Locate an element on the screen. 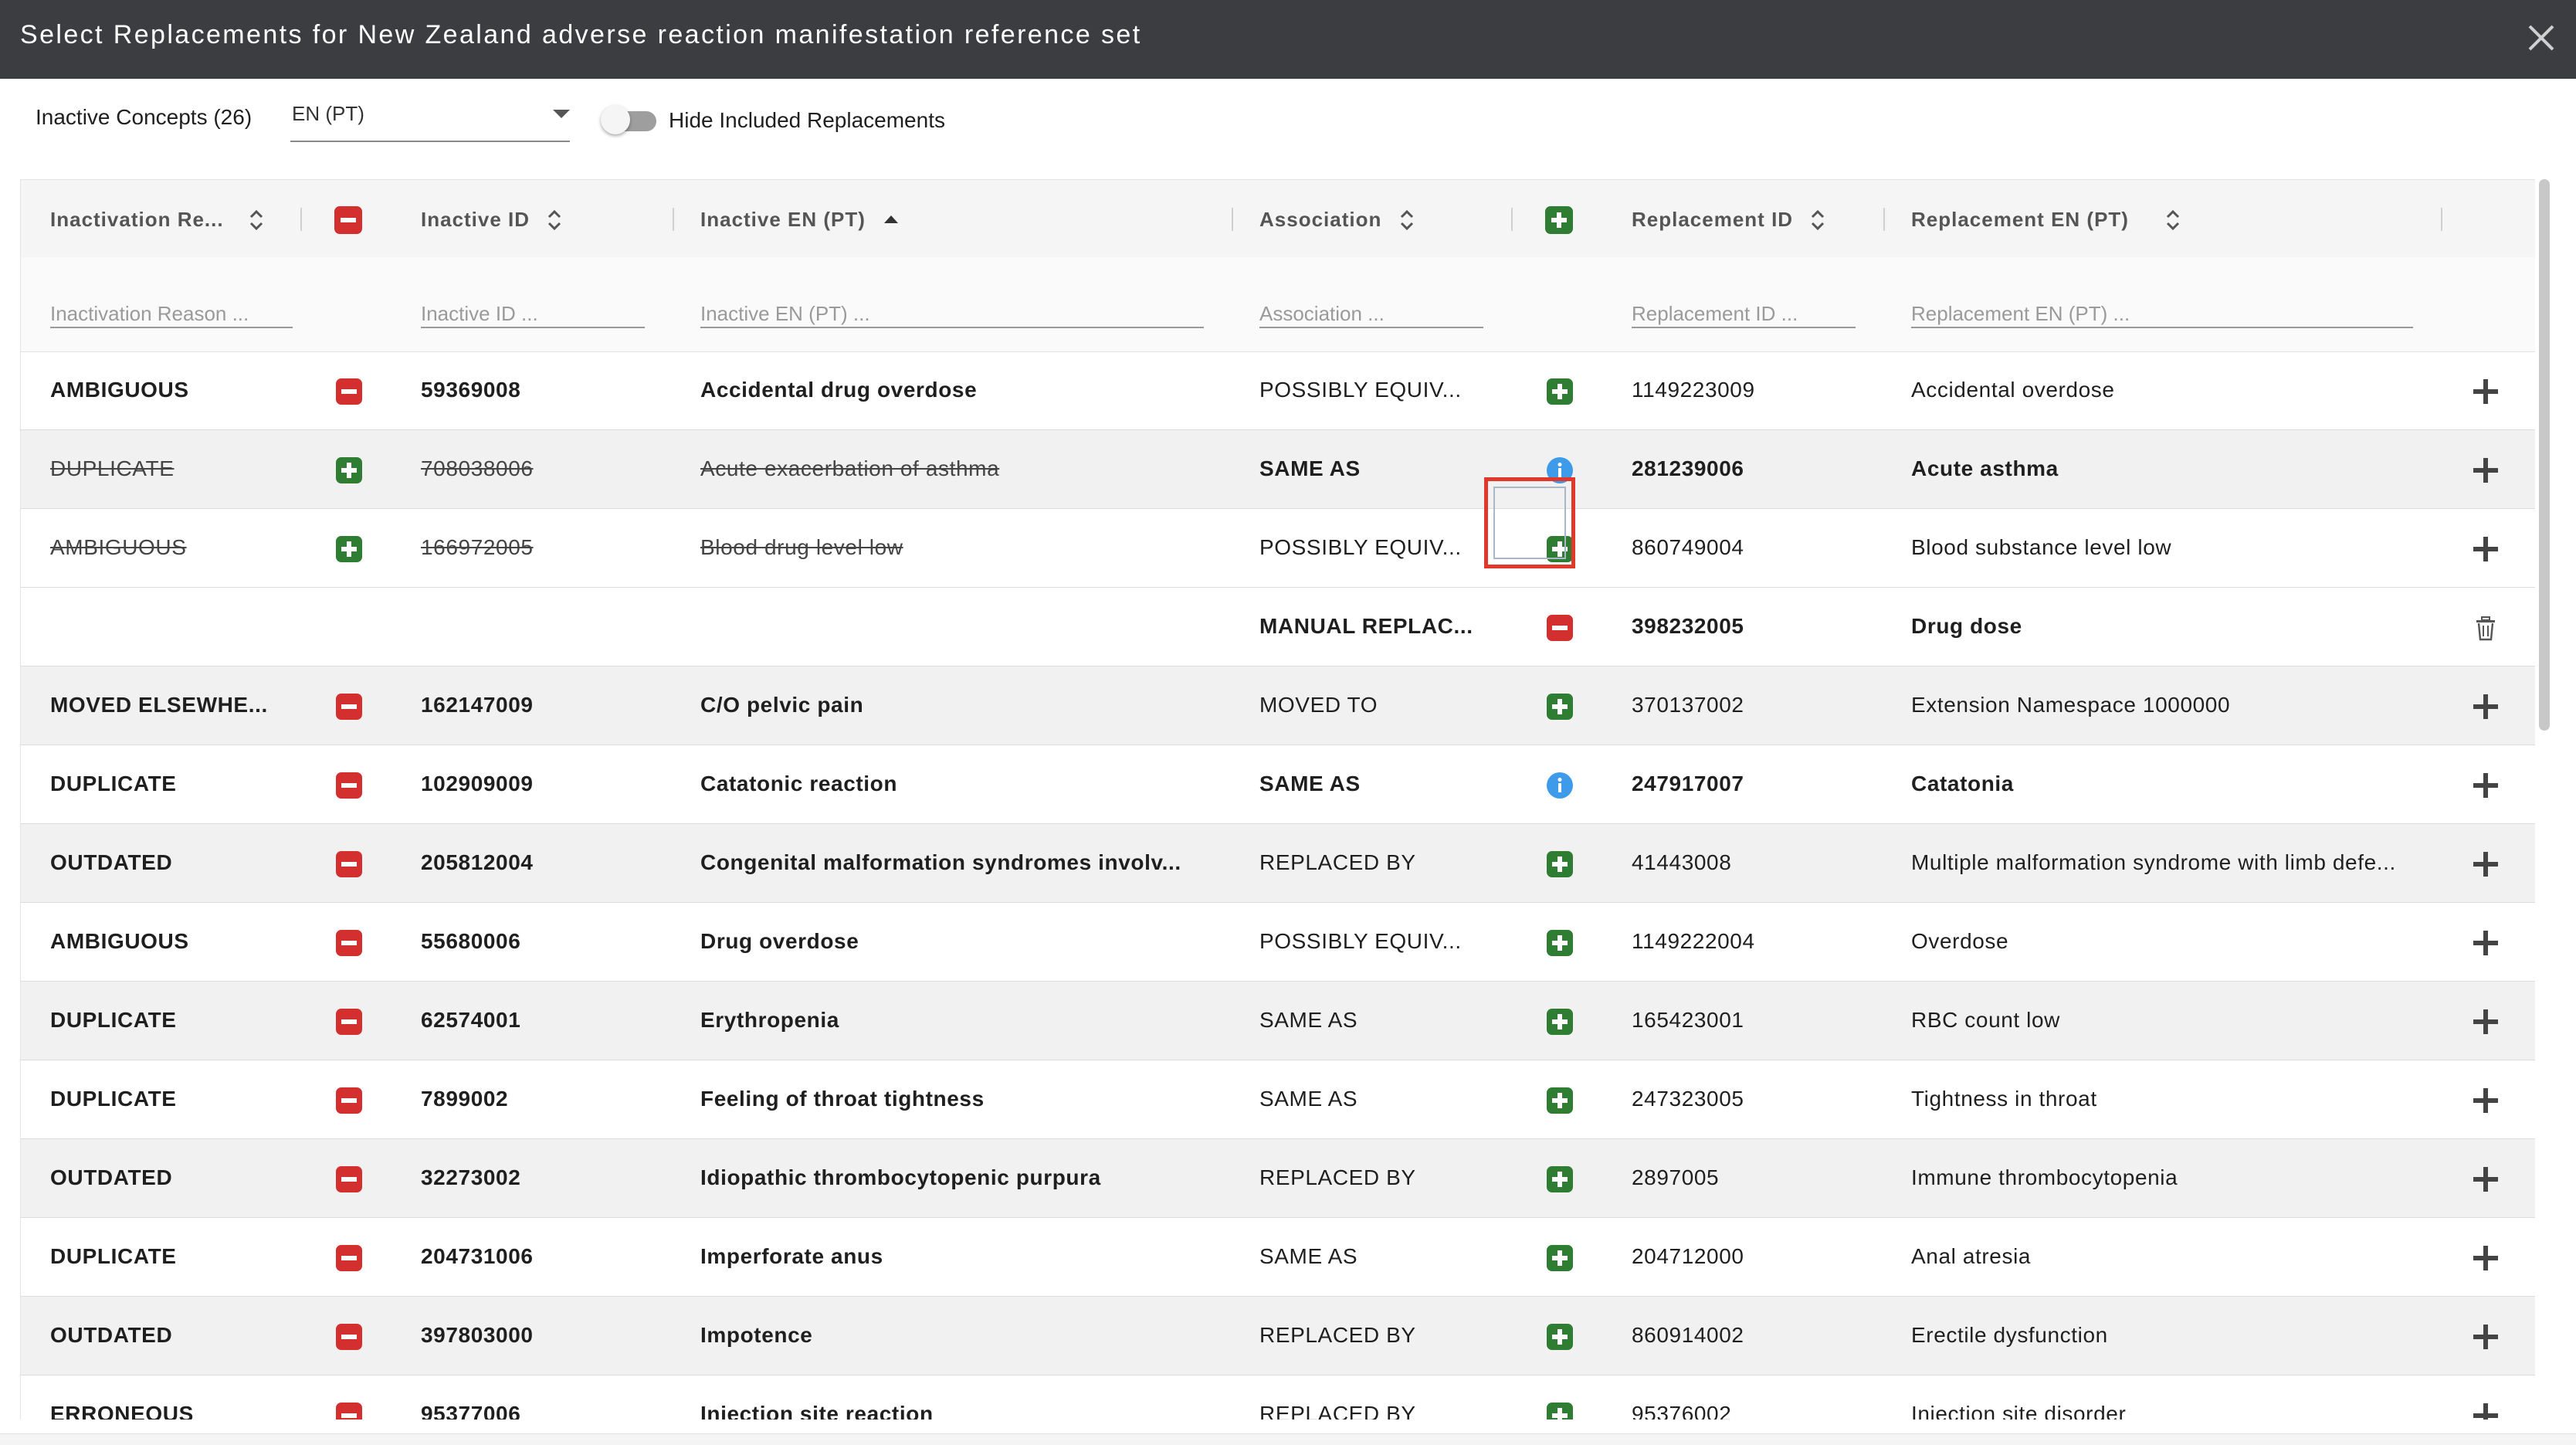 The image size is (2576, 1445). dialog-footer is located at coordinates (1288, 1439).